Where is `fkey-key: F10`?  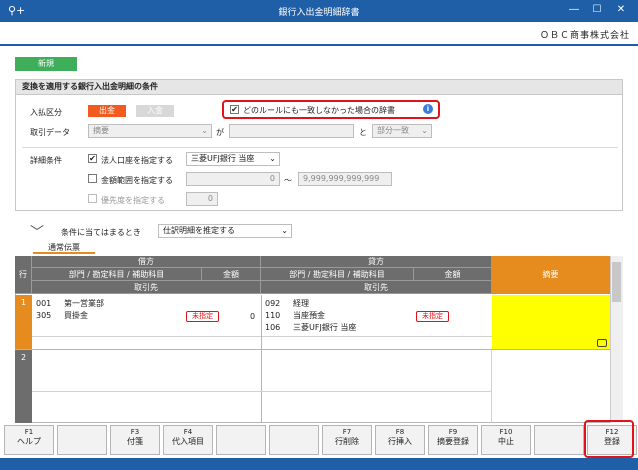 fkey-key: F10 is located at coordinates (506, 432).